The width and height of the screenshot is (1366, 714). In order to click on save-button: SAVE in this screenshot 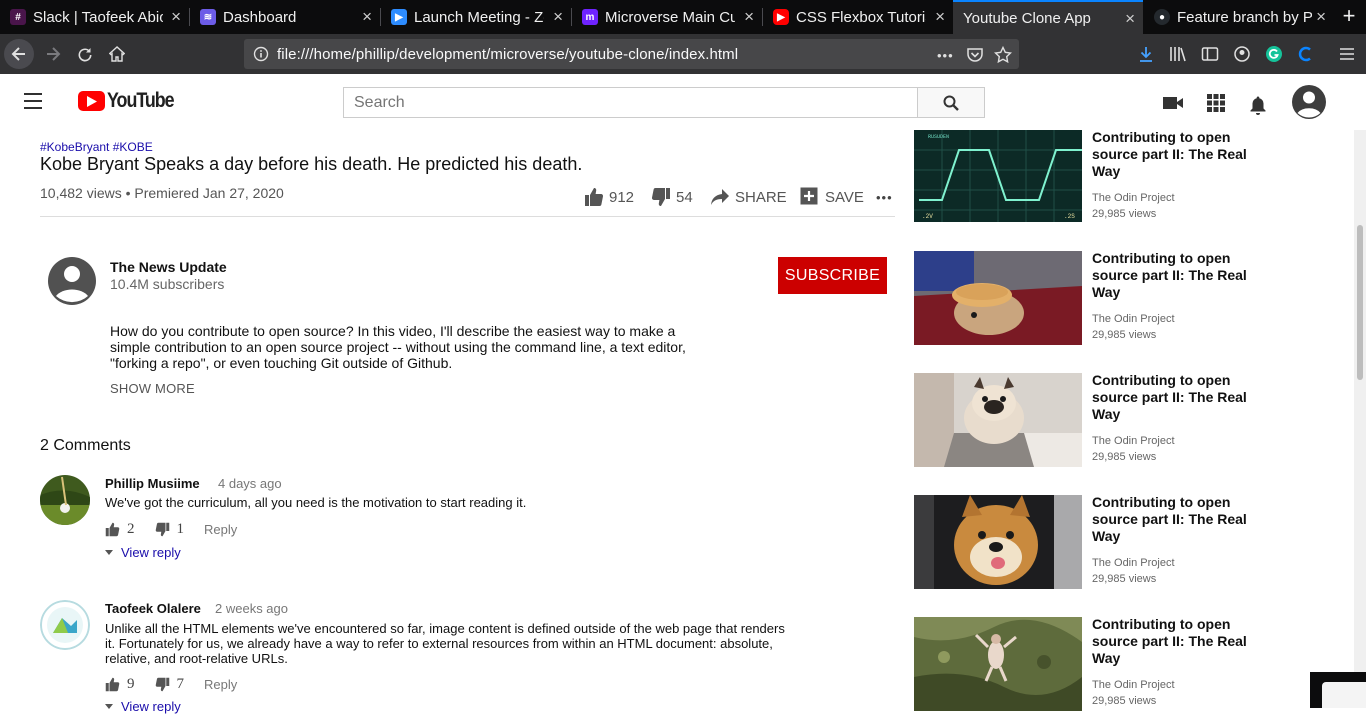, I will do `click(832, 197)`.